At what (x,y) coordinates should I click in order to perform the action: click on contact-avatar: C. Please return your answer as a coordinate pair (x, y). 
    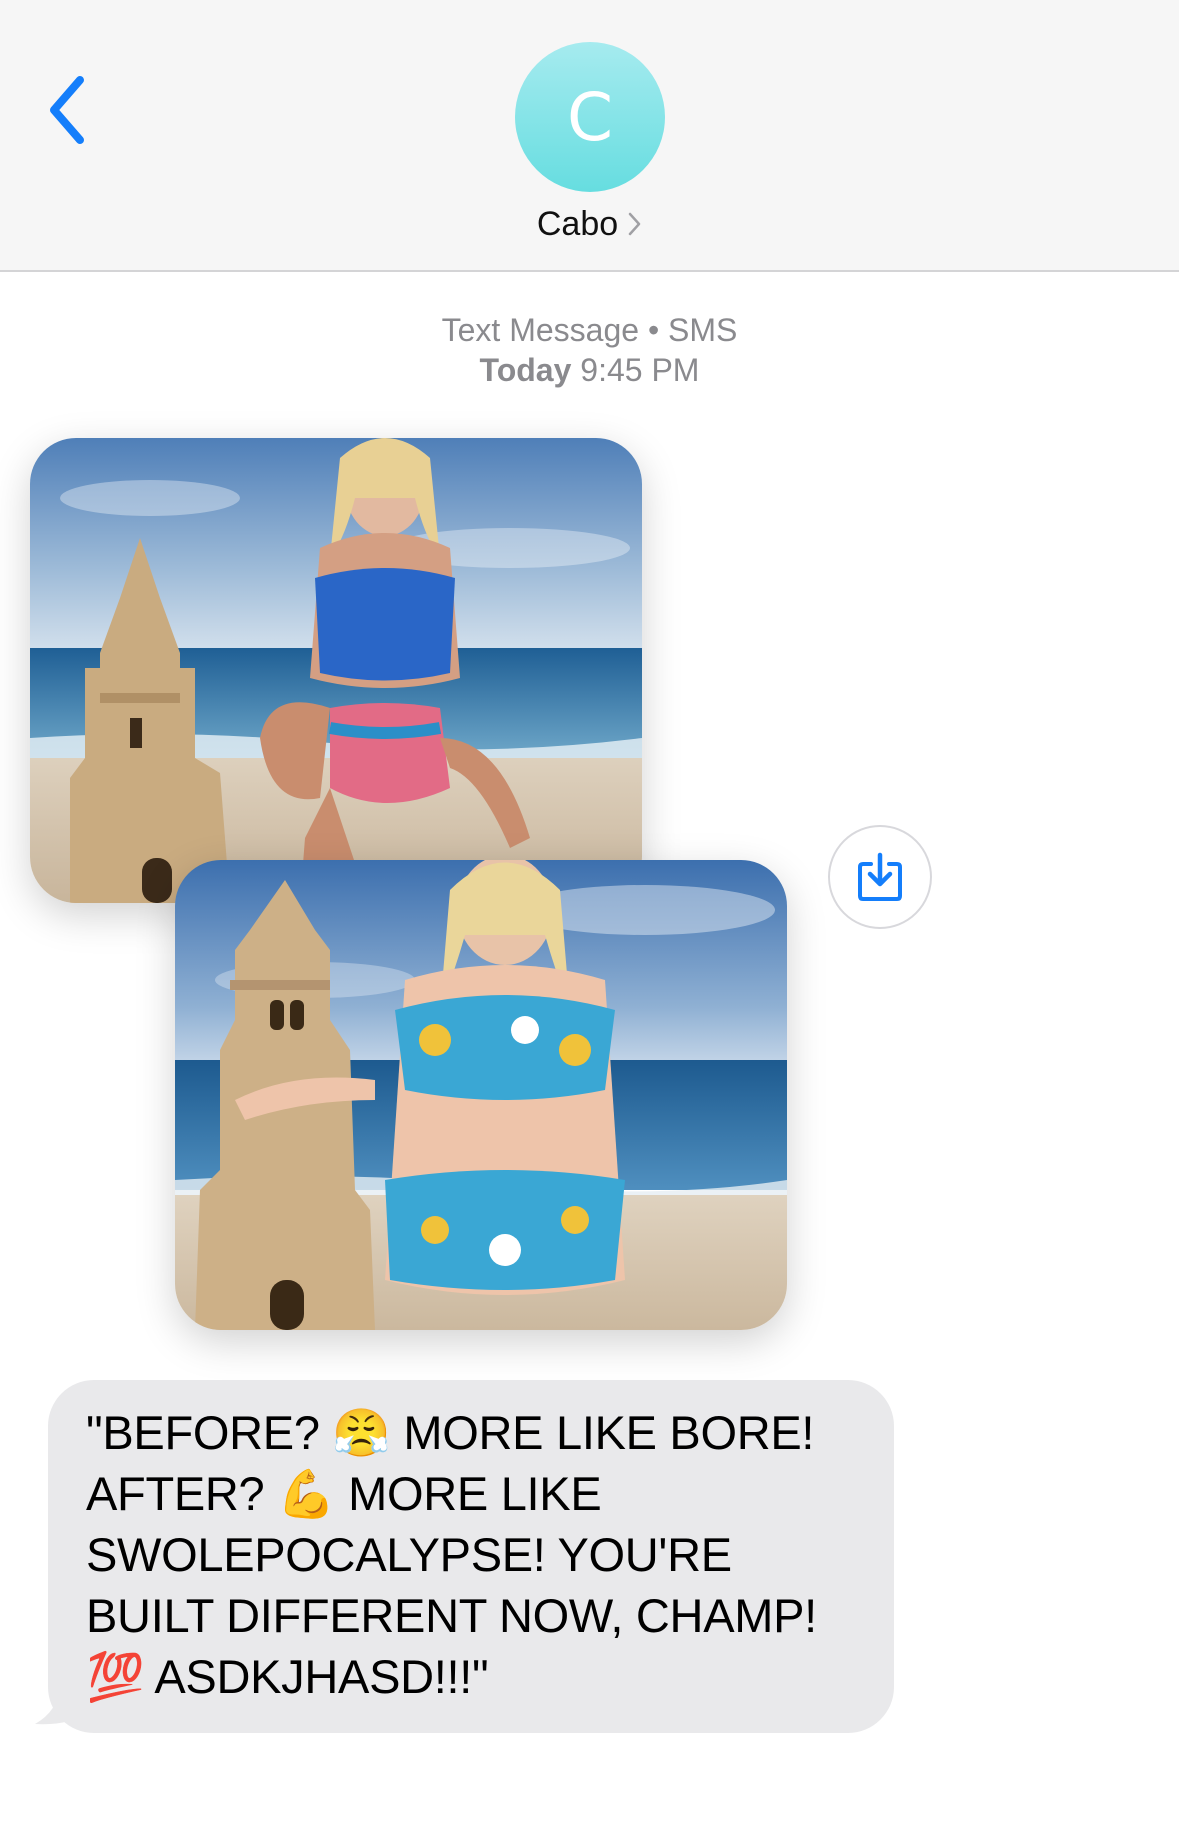
    Looking at the image, I should click on (590, 117).